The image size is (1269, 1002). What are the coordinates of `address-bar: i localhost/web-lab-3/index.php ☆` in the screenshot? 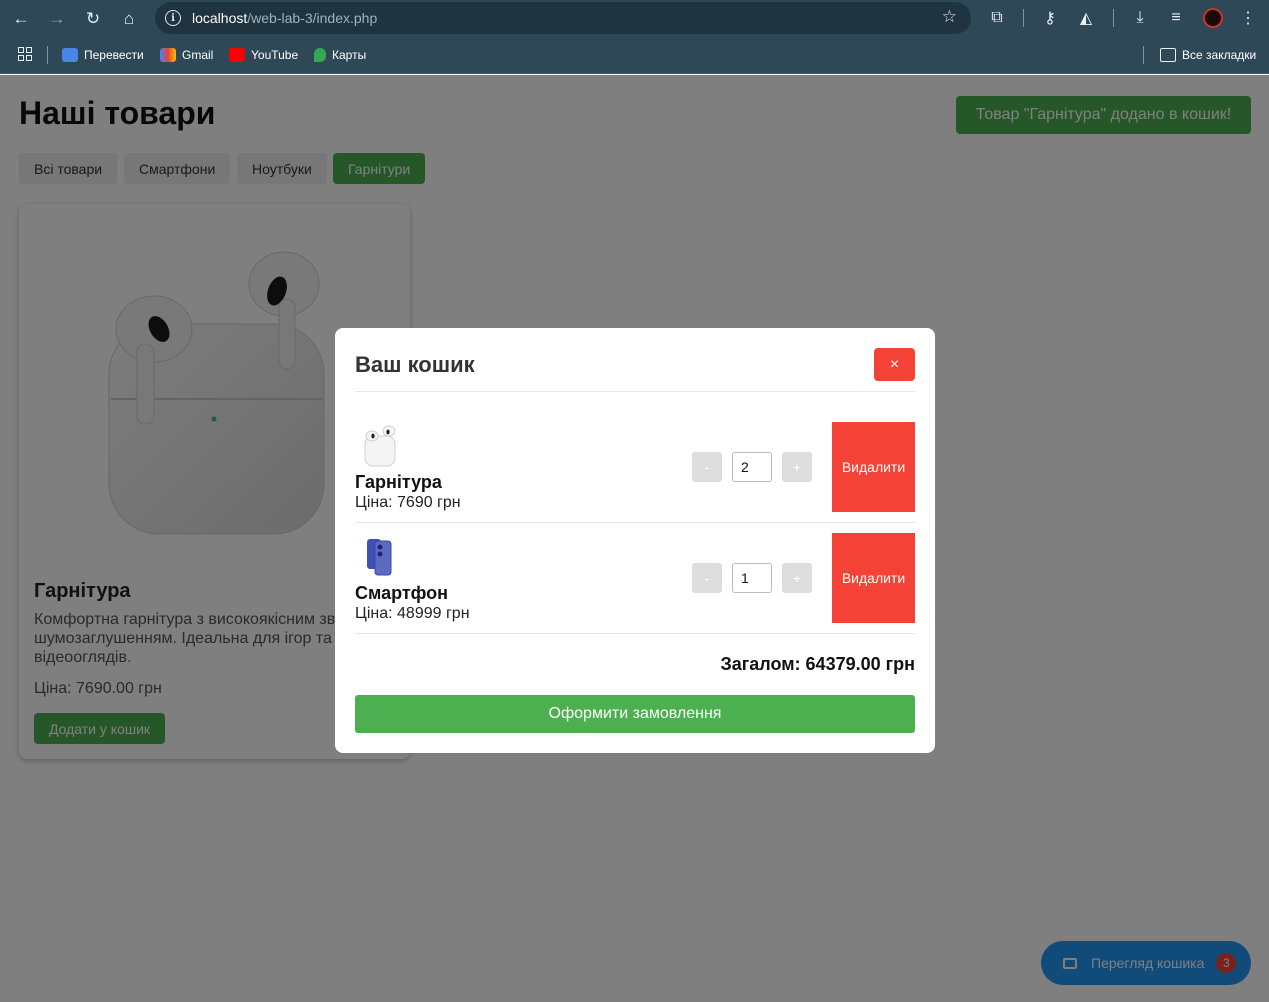 It's located at (563, 18).